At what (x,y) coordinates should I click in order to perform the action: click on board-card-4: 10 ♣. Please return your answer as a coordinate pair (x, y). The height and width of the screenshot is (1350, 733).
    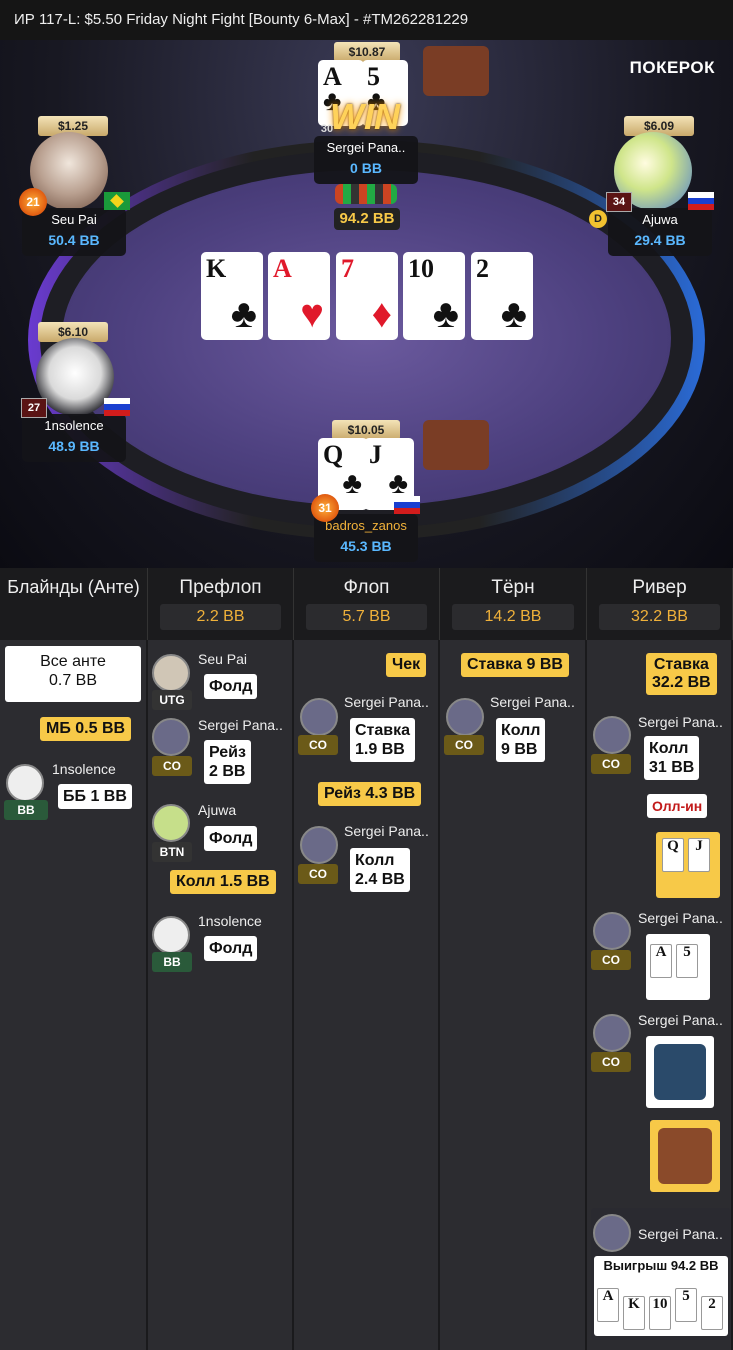
    Looking at the image, I should click on (434, 296).